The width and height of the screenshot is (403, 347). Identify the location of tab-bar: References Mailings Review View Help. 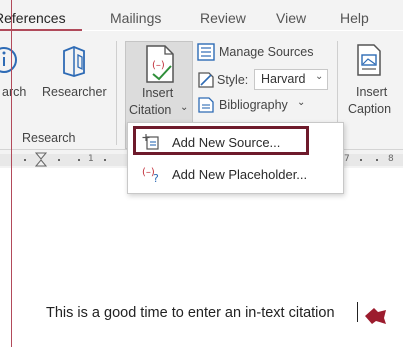
(201, 15).